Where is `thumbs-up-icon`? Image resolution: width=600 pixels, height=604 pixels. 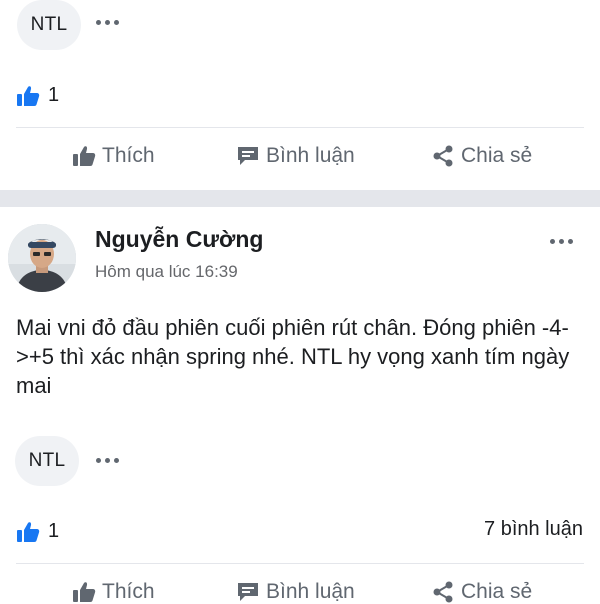
thumbs-up-icon is located at coordinates (84, 156).